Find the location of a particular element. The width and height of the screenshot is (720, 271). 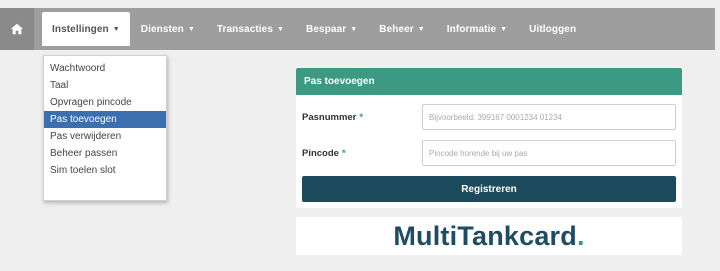

field-label-text: Pincode is located at coordinates (320, 153).